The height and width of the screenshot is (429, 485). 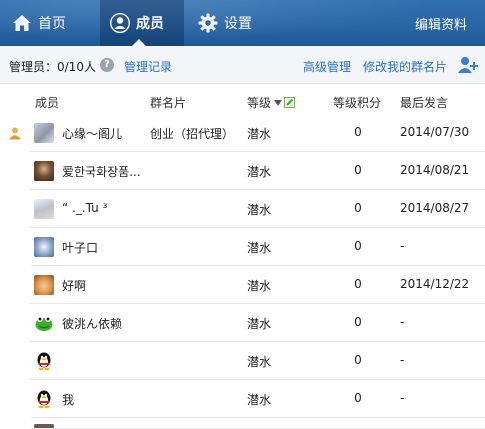 What do you see at coordinates (405, 66) in the screenshot?
I see `modify-group-card-link: 修改我的群名片` at bounding box center [405, 66].